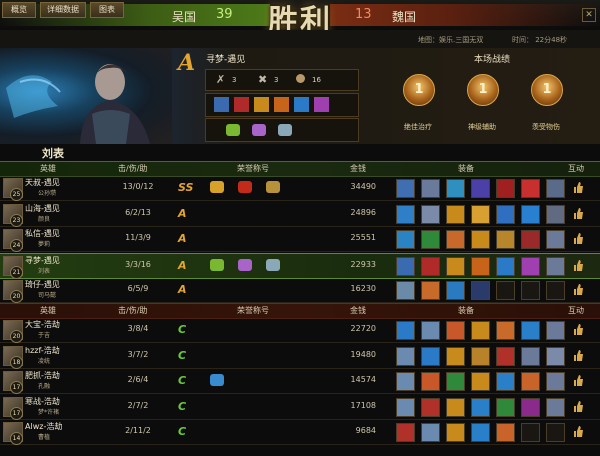 This screenshot has width=600, height=456. I want to click on tab-details: 详细数据, so click(63, 10).